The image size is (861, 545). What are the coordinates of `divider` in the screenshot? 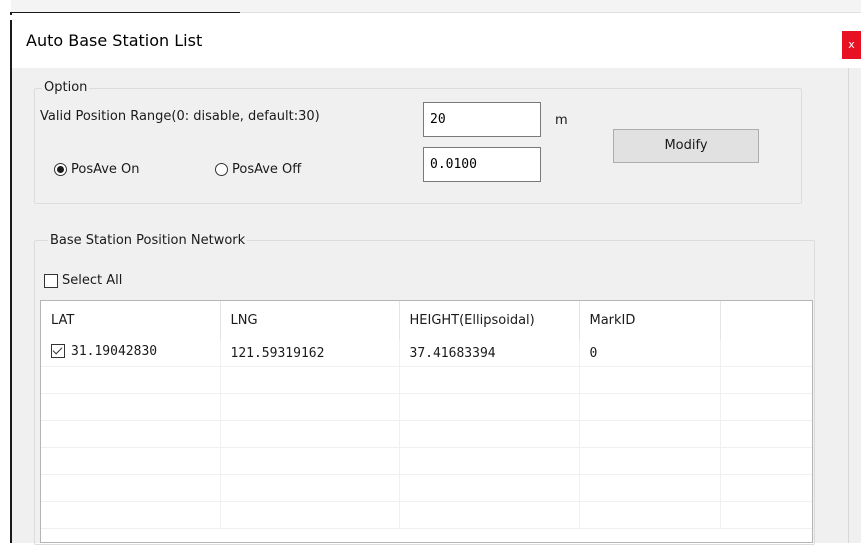 It's located at (848, 305).